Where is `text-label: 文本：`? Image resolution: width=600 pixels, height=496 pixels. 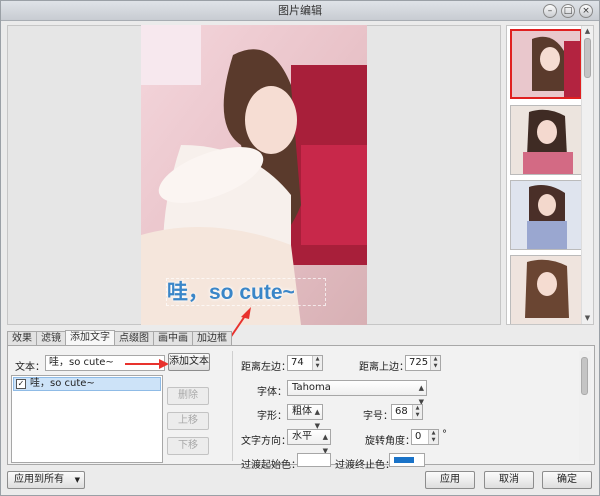 text-label: 文本： is located at coordinates (30, 367).